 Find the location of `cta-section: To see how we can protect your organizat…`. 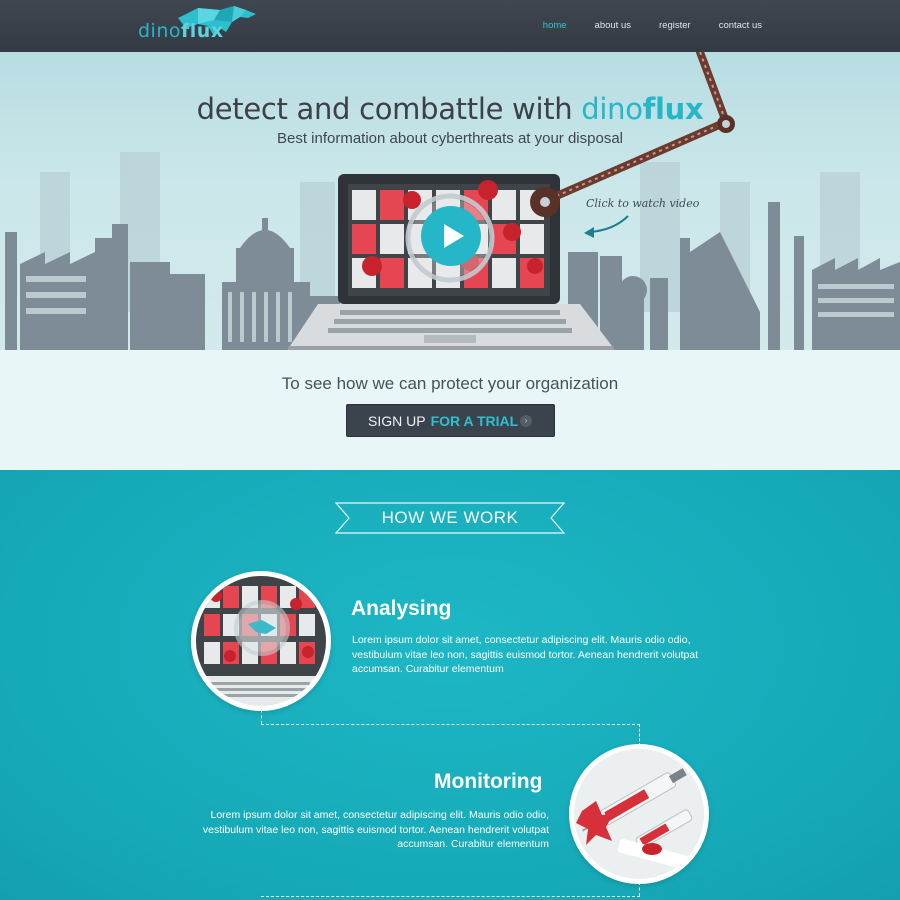

cta-section: To see how we can protect your organizat… is located at coordinates (450, 410).